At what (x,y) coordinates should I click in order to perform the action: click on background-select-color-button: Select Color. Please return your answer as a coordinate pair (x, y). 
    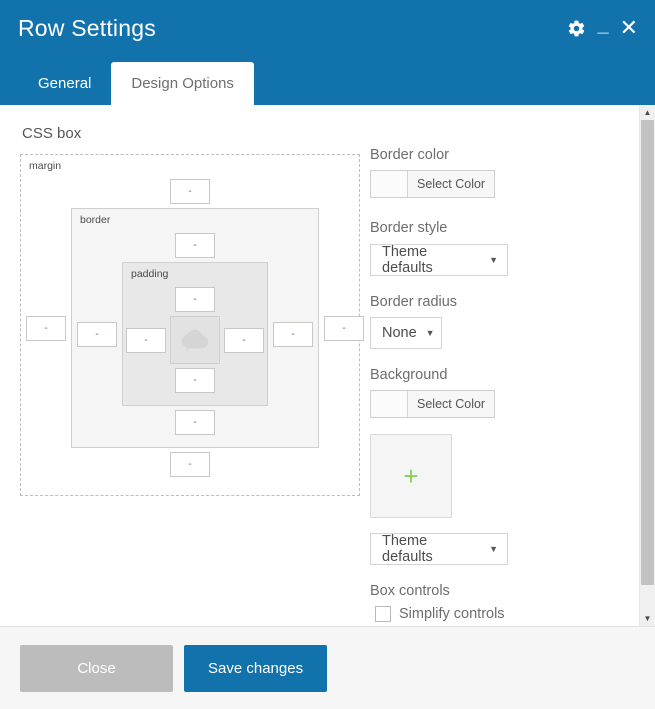
    Looking at the image, I should click on (451, 404).